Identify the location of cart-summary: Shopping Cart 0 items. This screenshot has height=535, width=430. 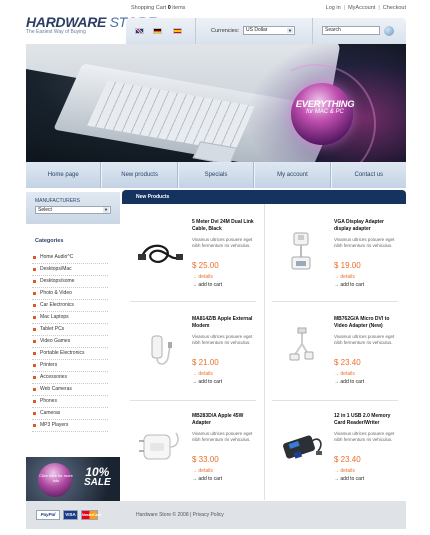
(158, 8).